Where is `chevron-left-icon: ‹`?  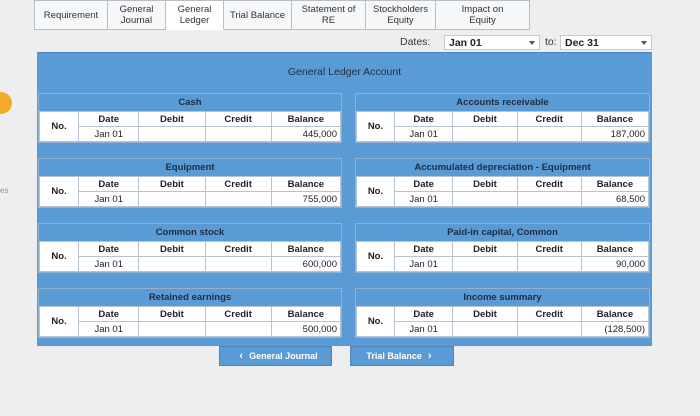
chevron-left-icon: ‹ is located at coordinates (241, 356).